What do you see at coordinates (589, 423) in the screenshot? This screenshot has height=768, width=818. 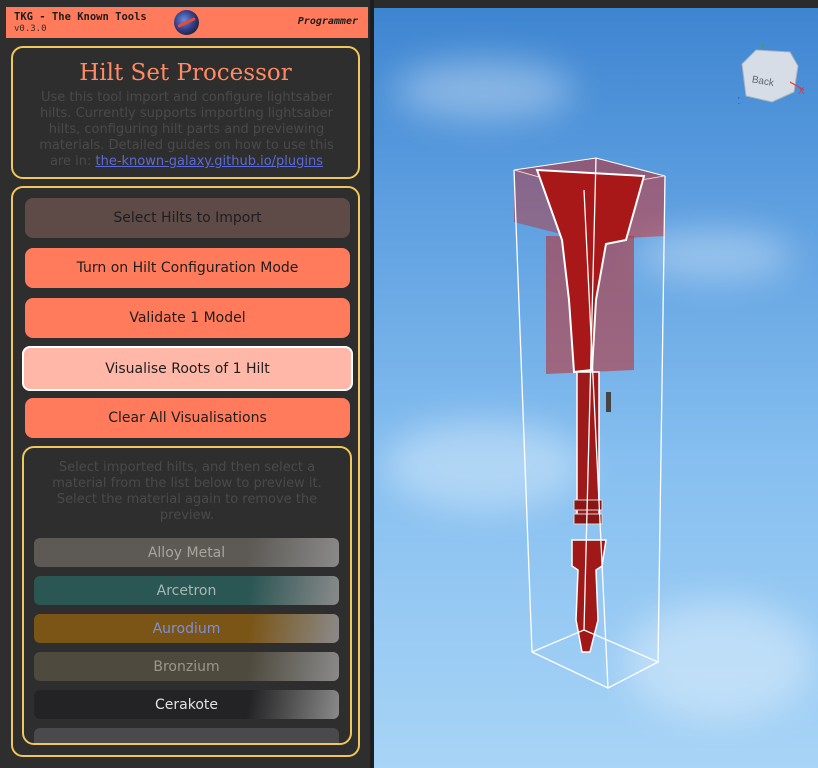 I see `hilt-scene` at bounding box center [589, 423].